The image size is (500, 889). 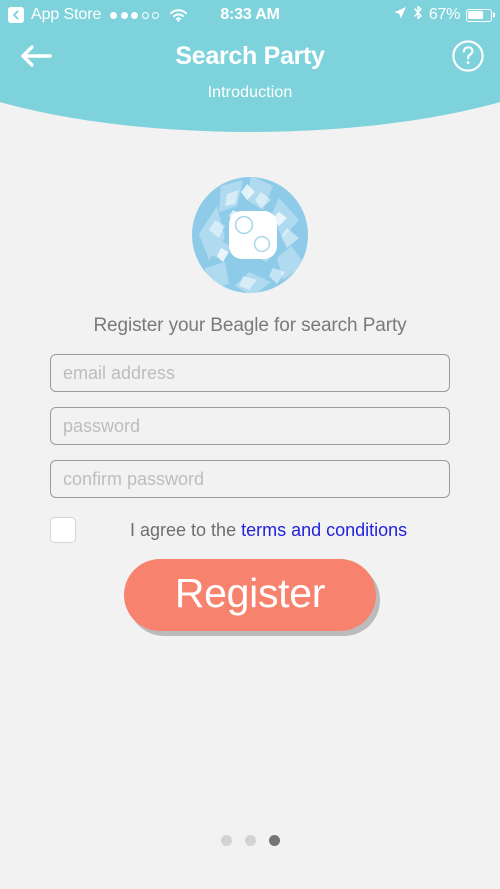 What do you see at coordinates (135, 15) in the screenshot?
I see `signal-strength-icon` at bounding box center [135, 15].